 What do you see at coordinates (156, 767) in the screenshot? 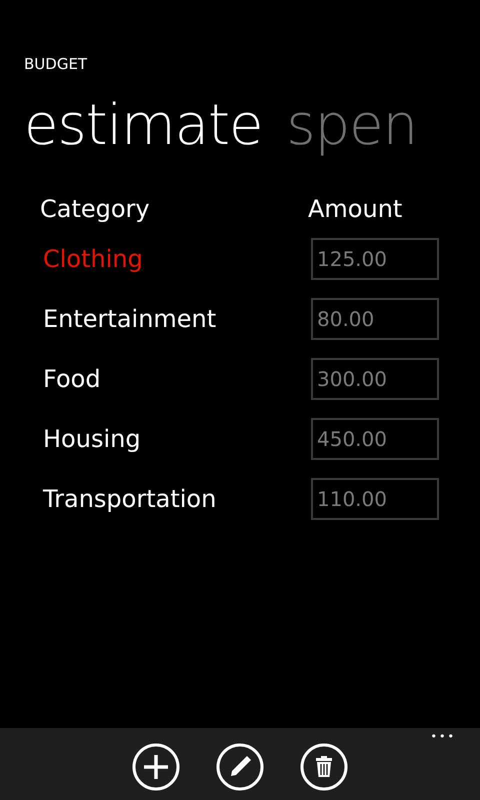
I see `add-button` at bounding box center [156, 767].